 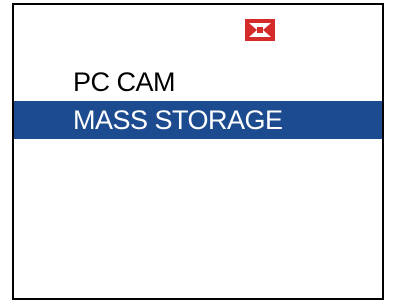 What do you see at coordinates (198, 82) in the screenshot?
I see `menu-item-pc-cam: PC CAM` at bounding box center [198, 82].